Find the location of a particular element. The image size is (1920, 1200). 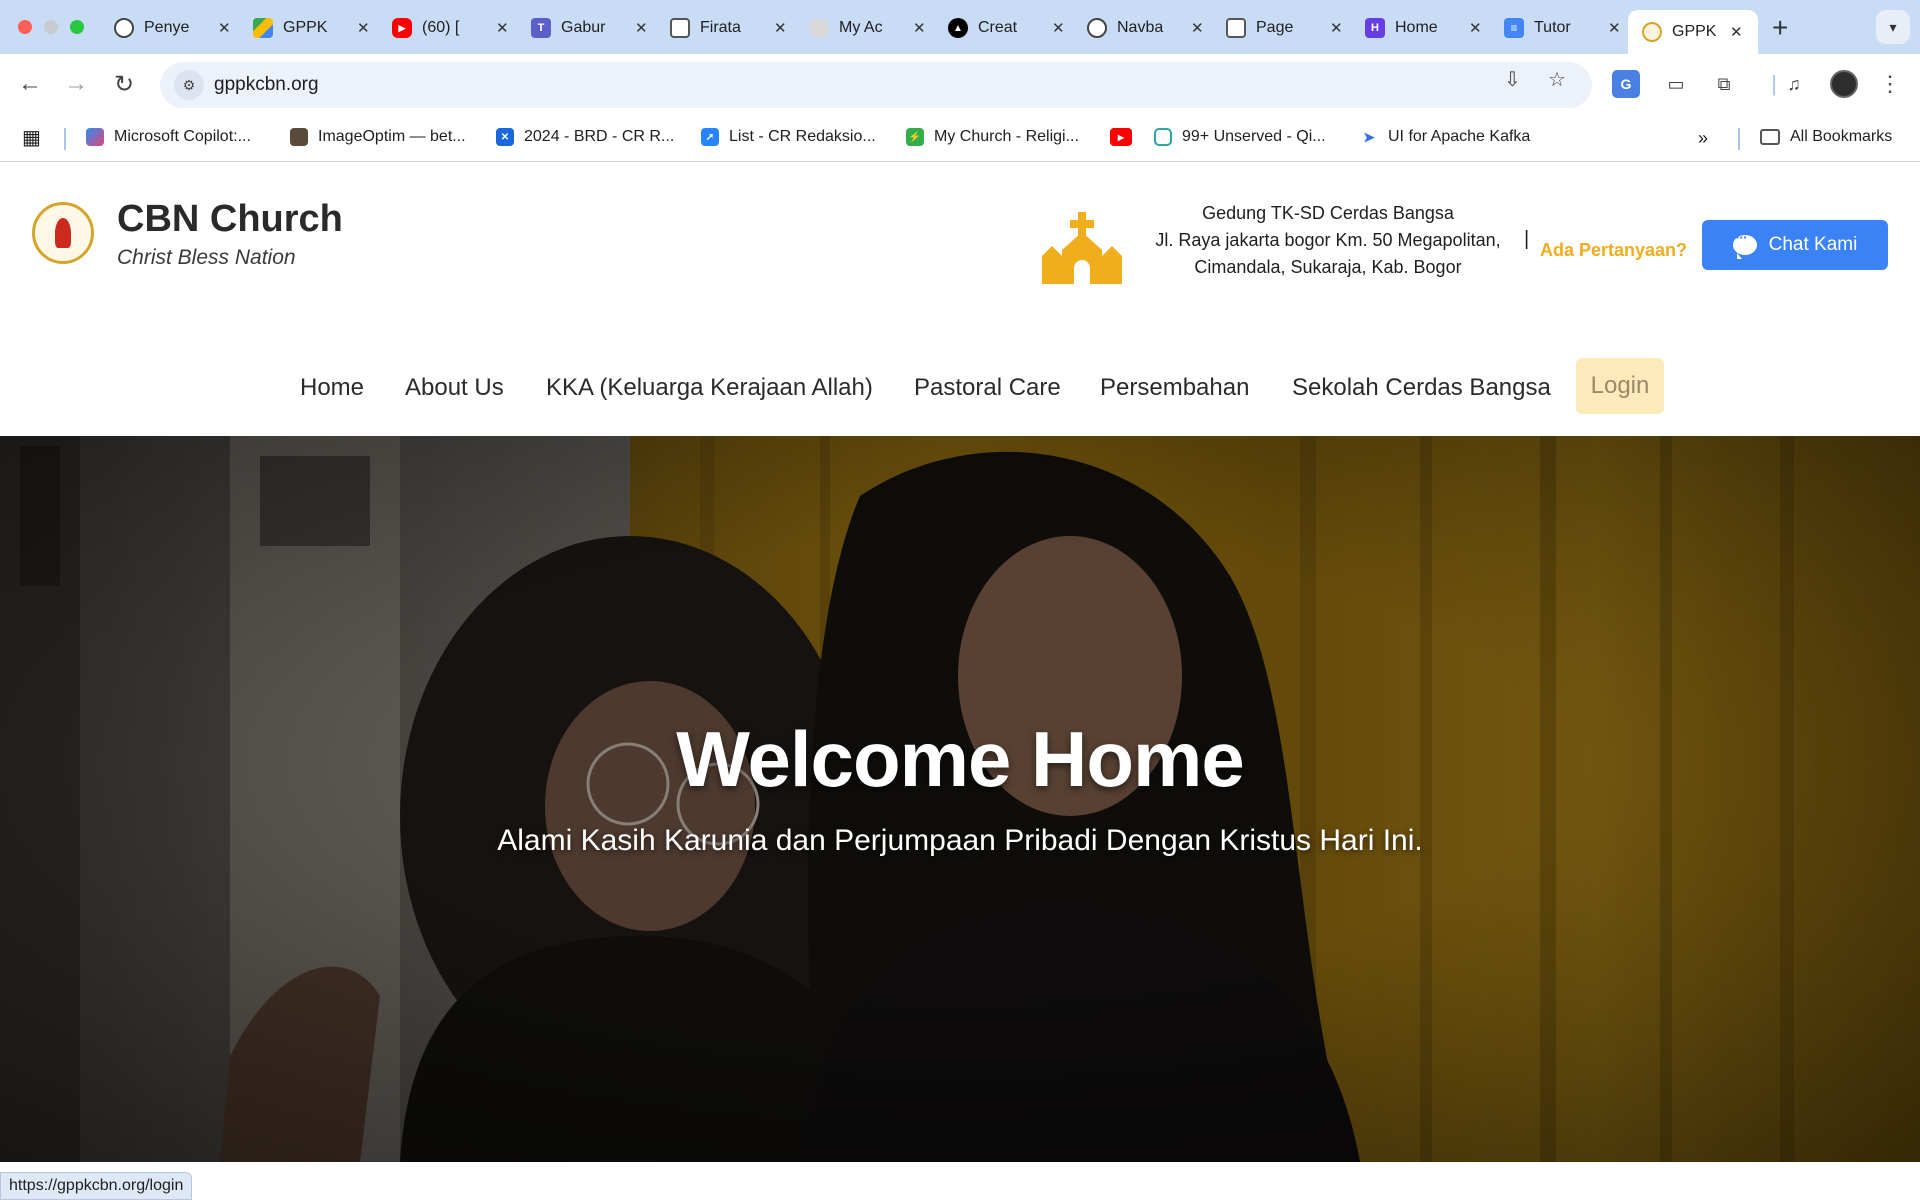

new-tab-icon: + is located at coordinates (1780, 28).